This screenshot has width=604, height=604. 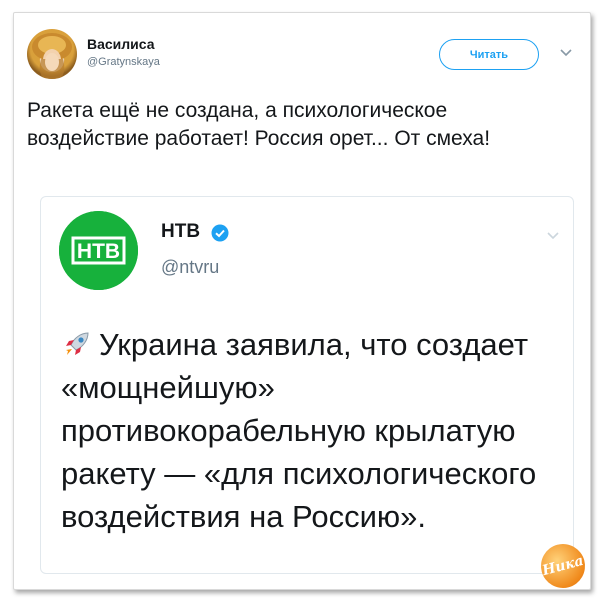 What do you see at coordinates (180, 232) in the screenshot?
I see `quoted-author-name: НТВ` at bounding box center [180, 232].